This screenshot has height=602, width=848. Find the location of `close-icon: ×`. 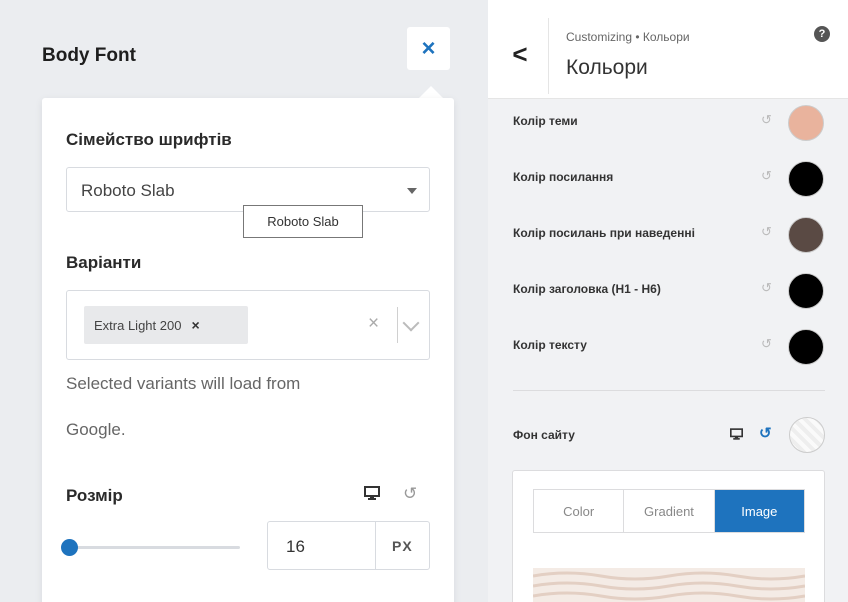

close-icon: × is located at coordinates (428, 48).